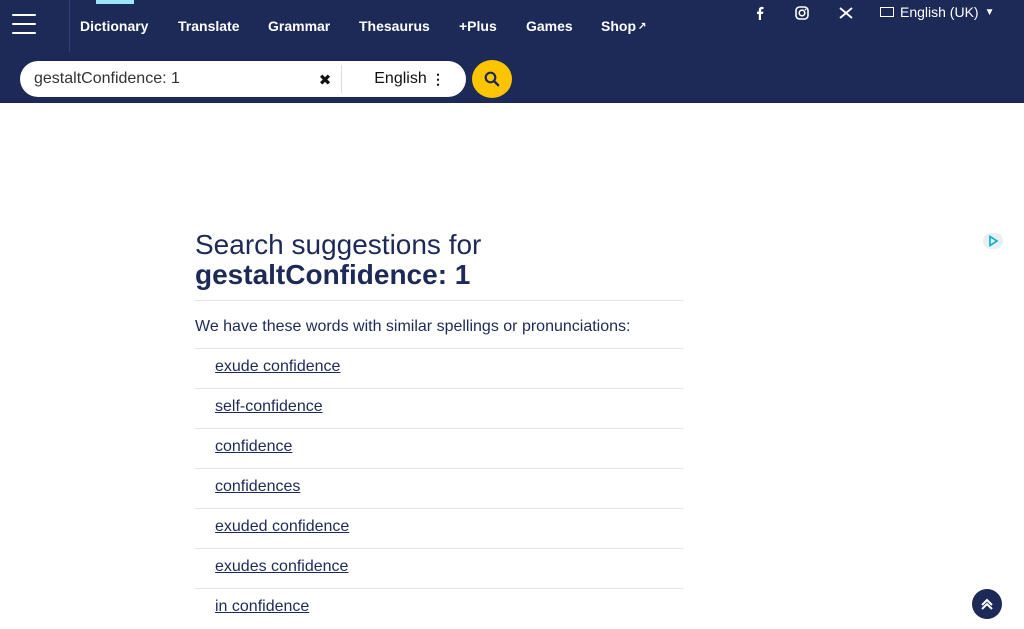 This screenshot has height=629, width=1024. What do you see at coordinates (439, 300) in the screenshot?
I see `divider` at bounding box center [439, 300].